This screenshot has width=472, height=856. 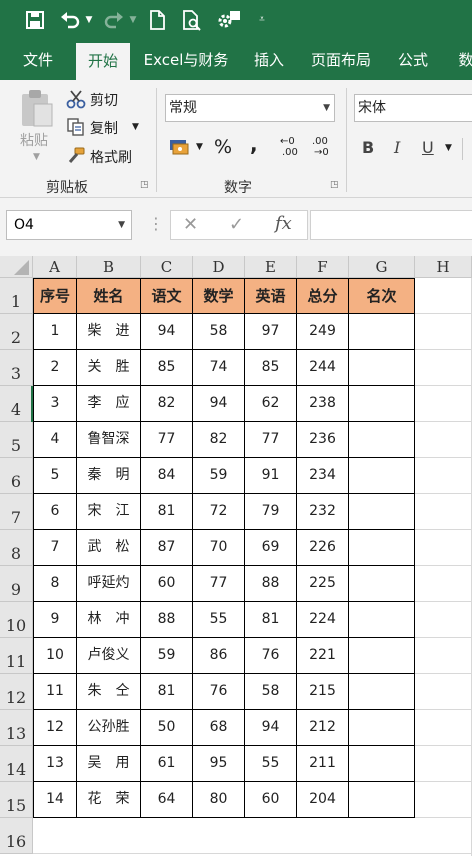 I want to click on column-header-b: B, so click(x=109, y=267).